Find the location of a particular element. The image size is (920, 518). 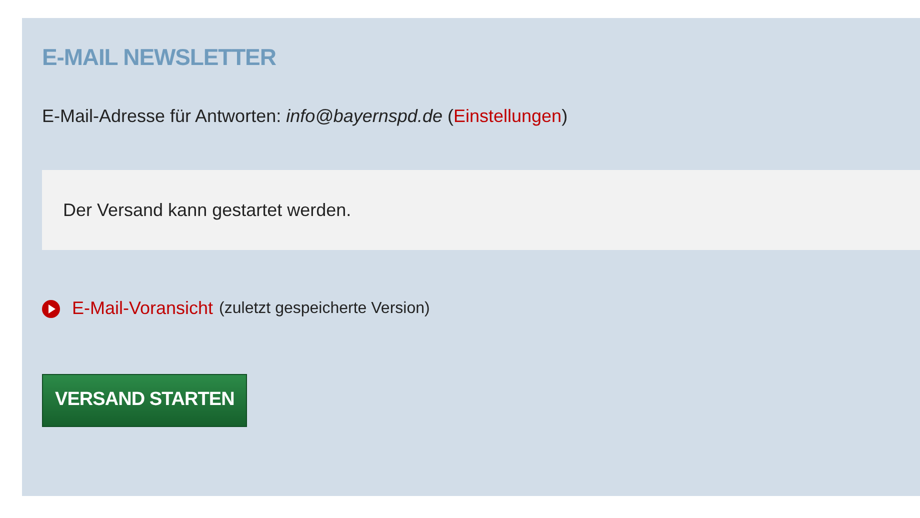

status-message: Der Versand kann gestartet werden. is located at coordinates (207, 210).